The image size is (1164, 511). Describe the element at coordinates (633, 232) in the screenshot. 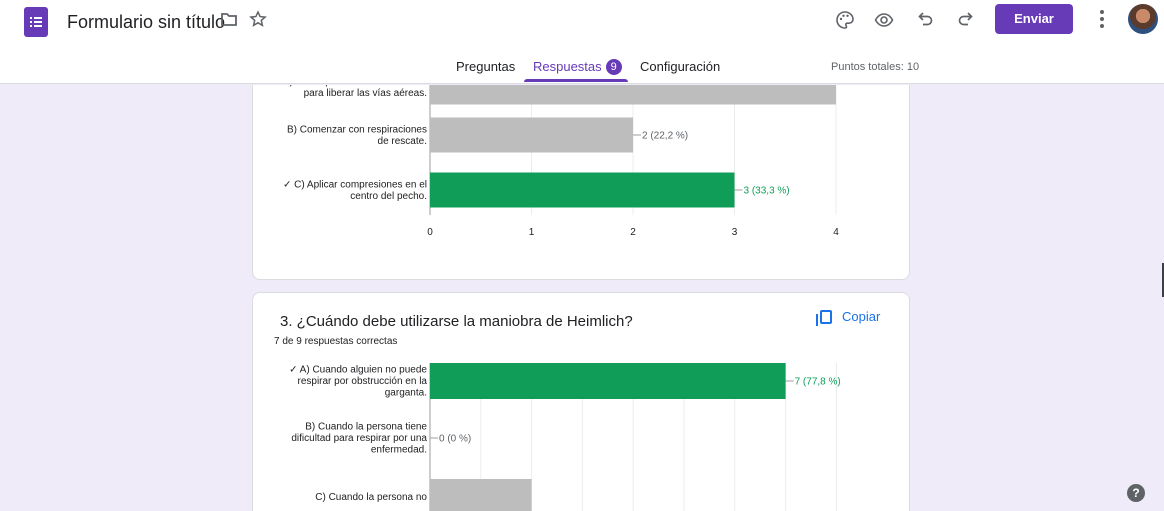

I see `x-tick-label: 2` at that location.